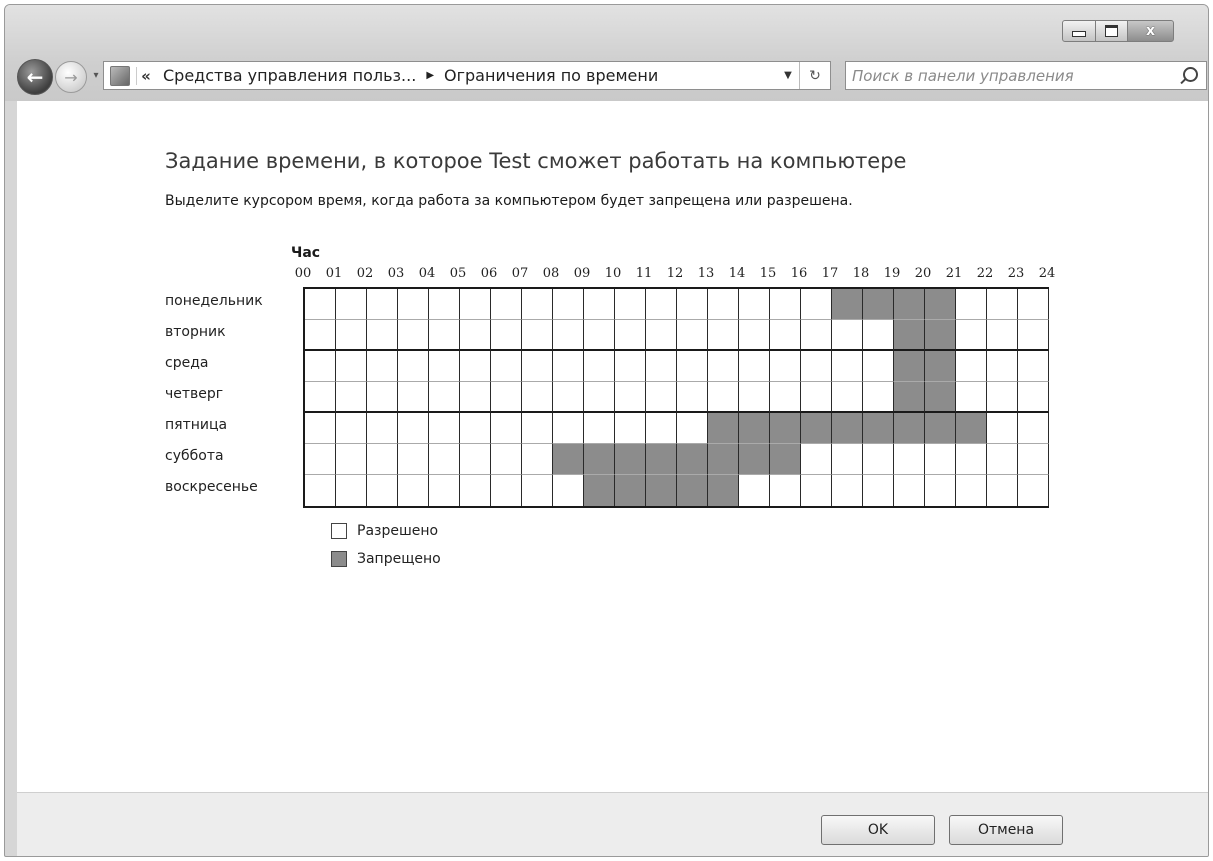  I want to click on maximize-button, so click(1111, 31).